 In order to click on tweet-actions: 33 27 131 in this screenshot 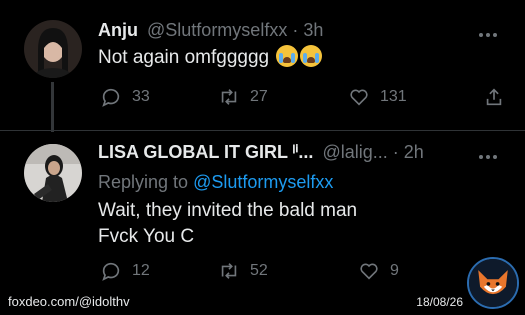, I will do `click(303, 100)`.